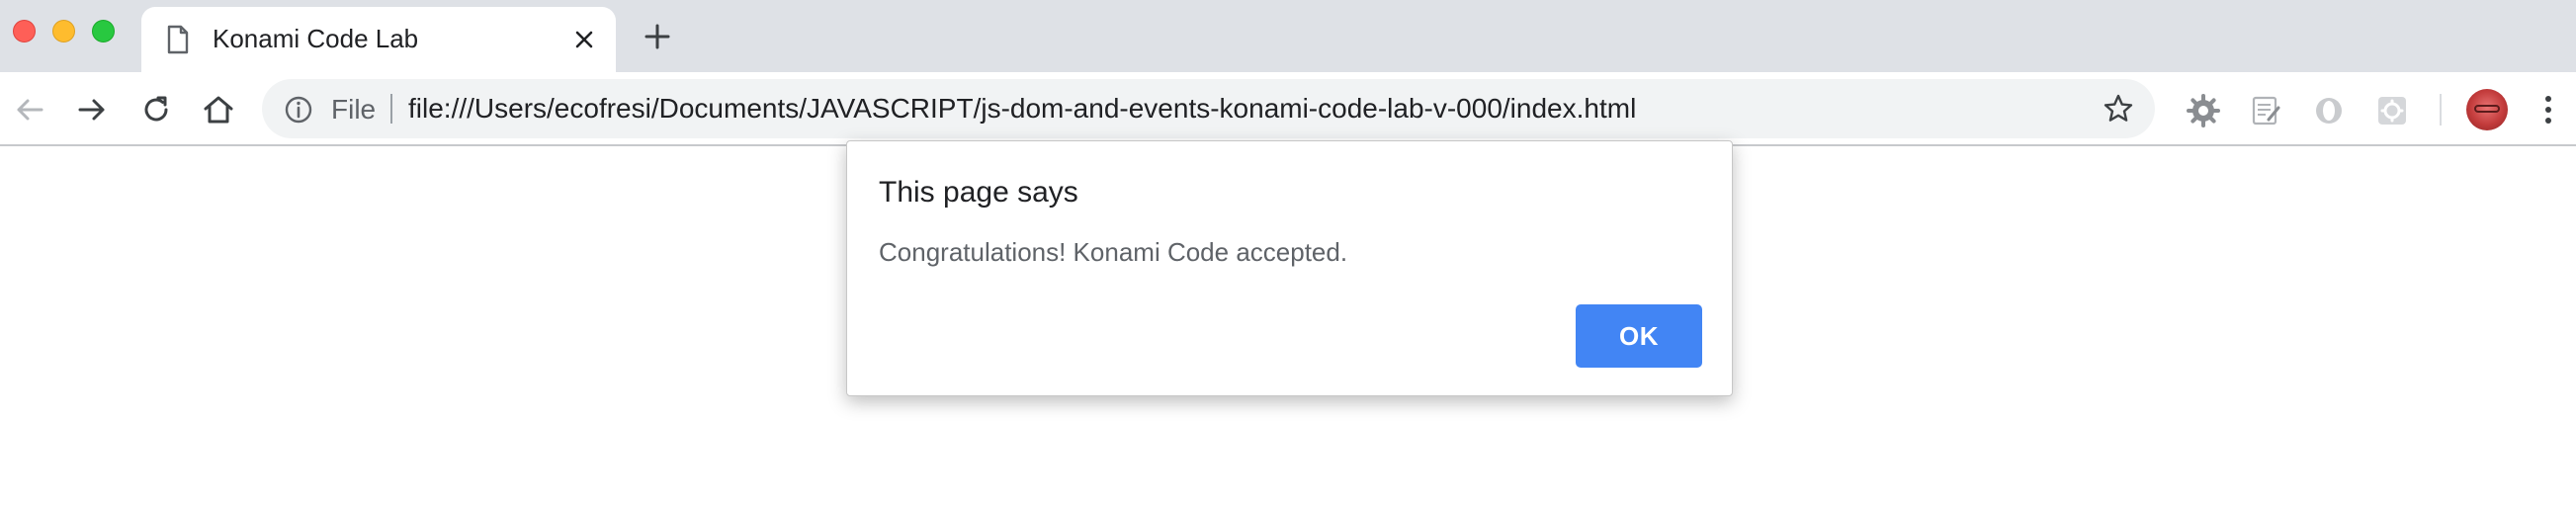 This screenshot has height=506, width=2576. What do you see at coordinates (298, 112) in the screenshot?
I see `info-icon` at bounding box center [298, 112].